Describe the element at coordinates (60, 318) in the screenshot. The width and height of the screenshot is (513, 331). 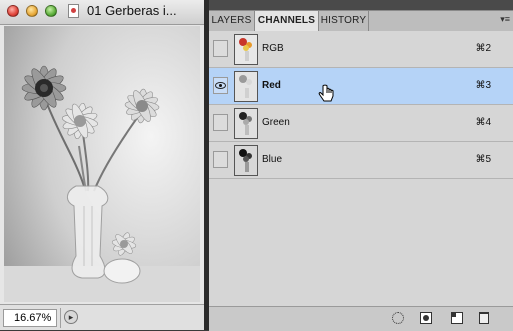
I see `status-divider` at that location.